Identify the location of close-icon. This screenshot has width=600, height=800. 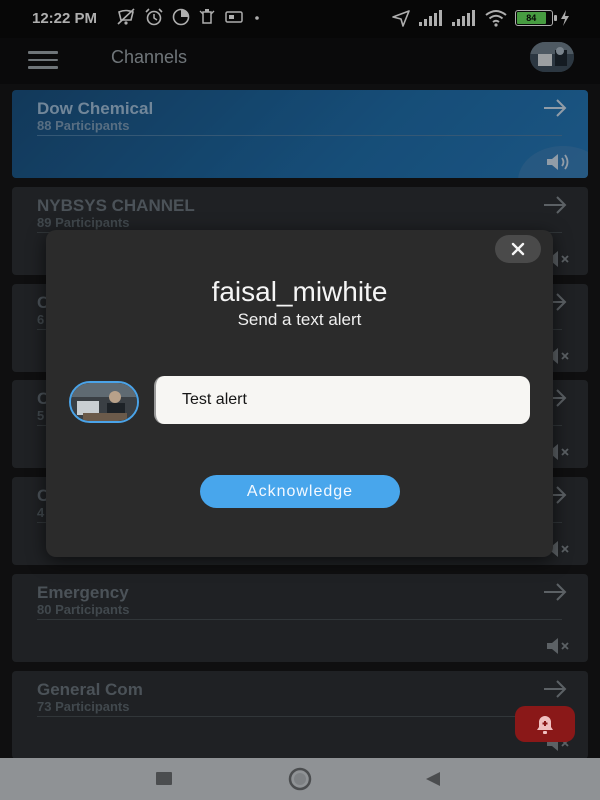
(518, 249).